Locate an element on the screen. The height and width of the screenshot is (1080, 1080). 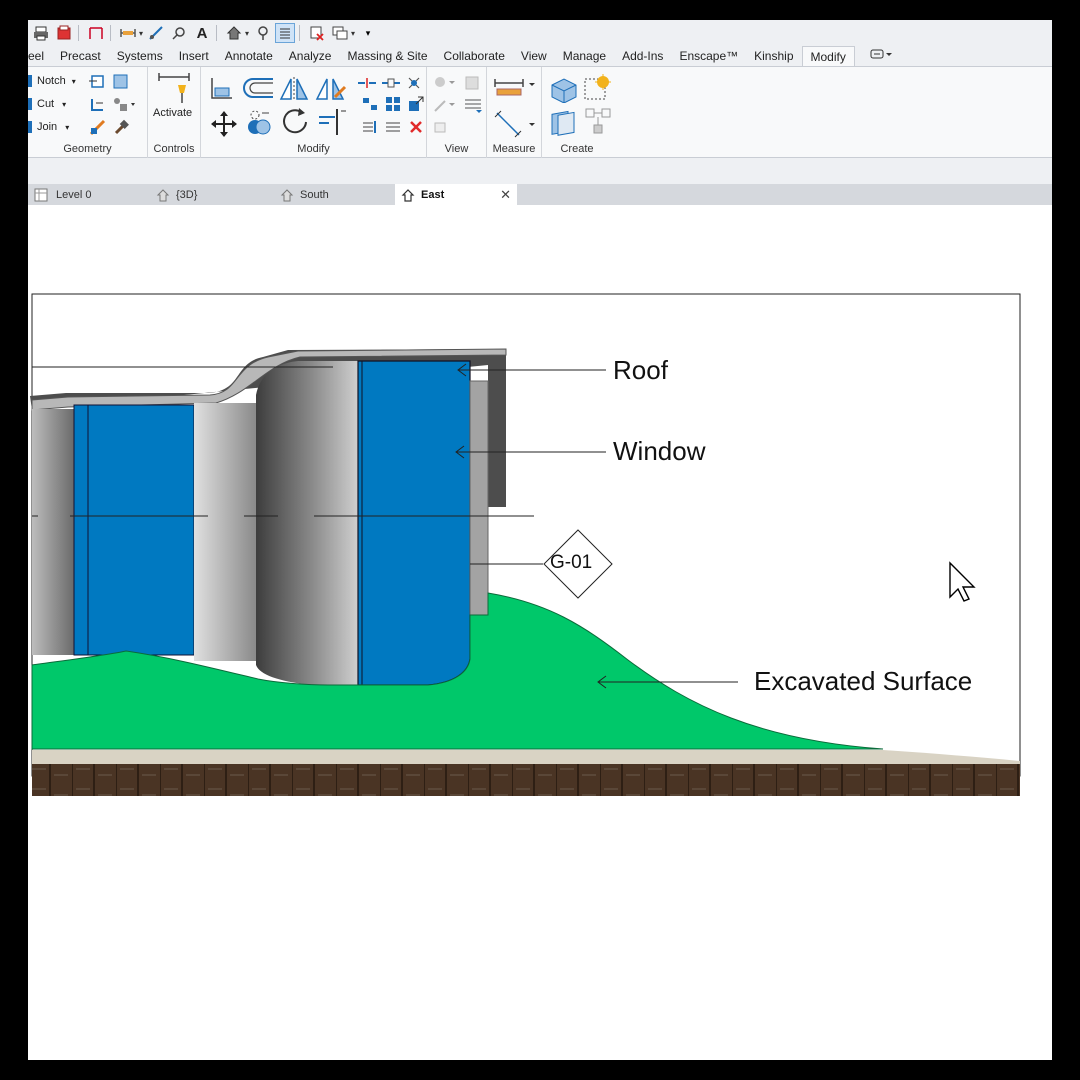
tab-view: View is located at coordinates (534, 56).